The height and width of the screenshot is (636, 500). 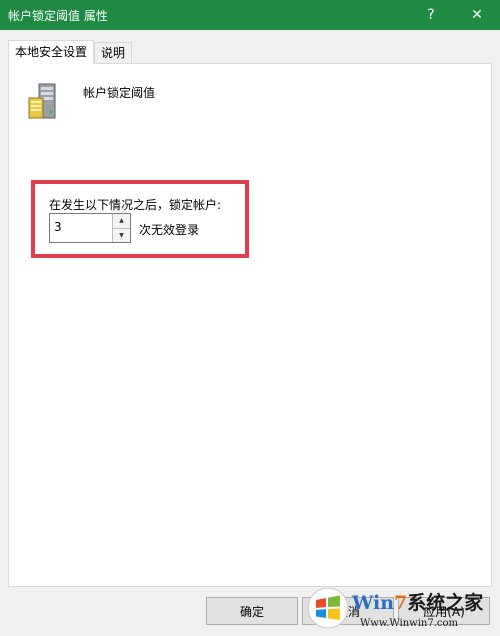 What do you see at coordinates (119, 93) in the screenshot?
I see `policy-name: 帐户锁定阈值` at bounding box center [119, 93].